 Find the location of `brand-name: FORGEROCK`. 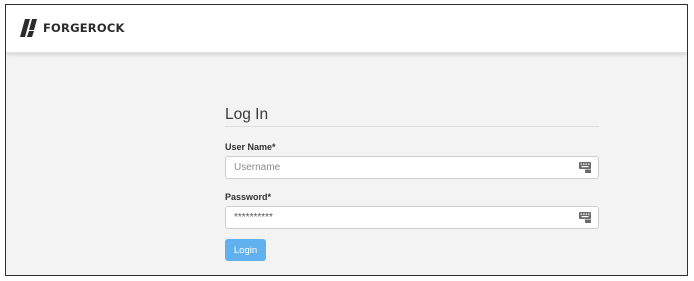

brand-name: FORGEROCK is located at coordinates (84, 28).